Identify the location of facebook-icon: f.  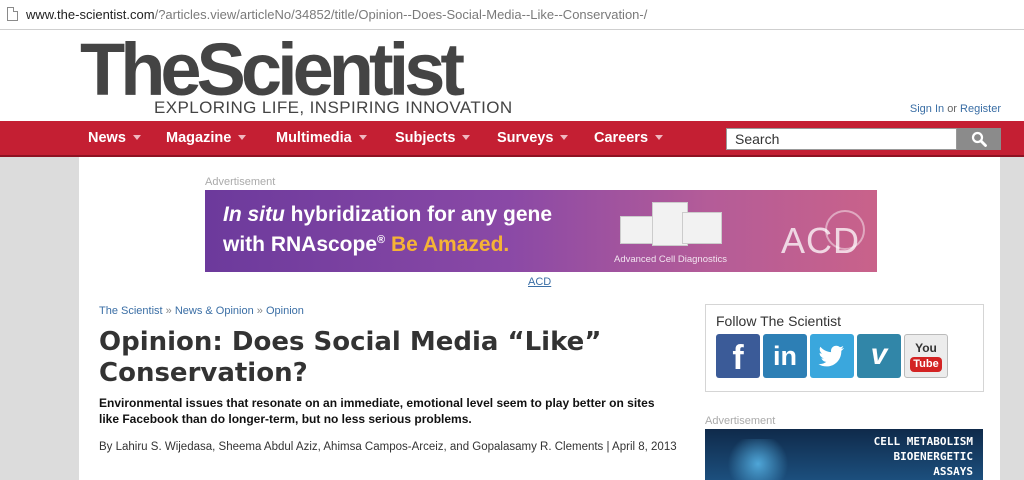
(738, 356).